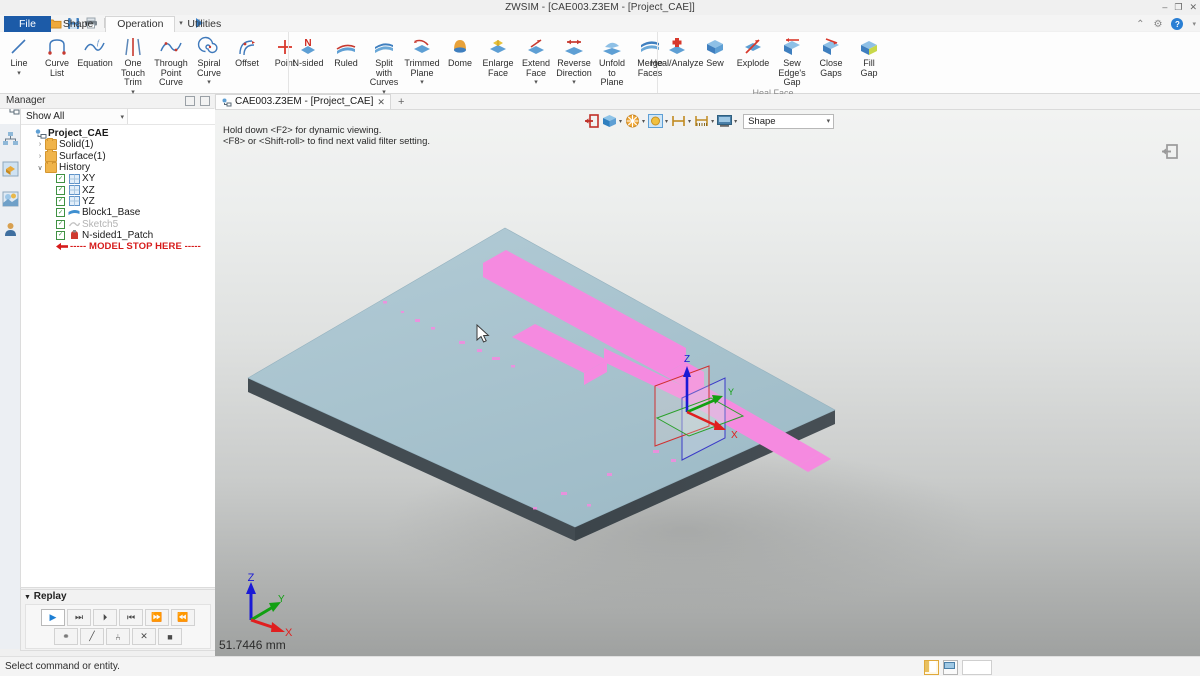 This screenshot has width=1200, height=676. I want to click on shape-manager-tab, so click(10, 169).